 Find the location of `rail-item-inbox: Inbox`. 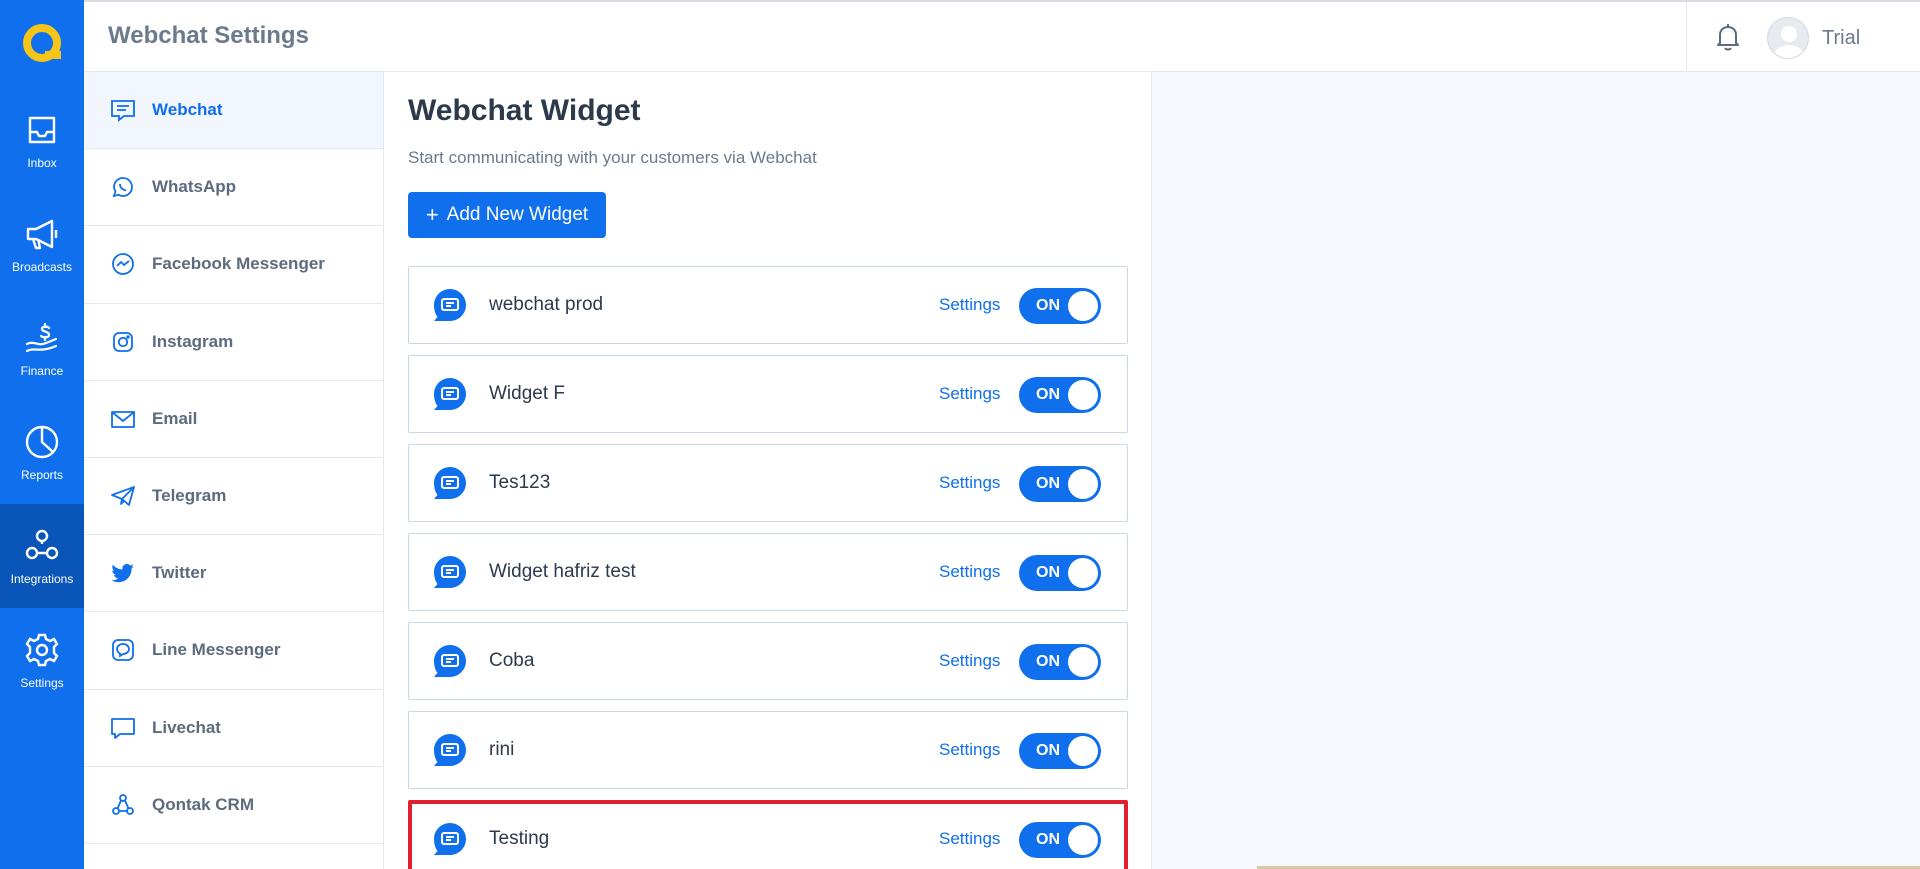

rail-item-inbox: Inbox is located at coordinates (42, 140).